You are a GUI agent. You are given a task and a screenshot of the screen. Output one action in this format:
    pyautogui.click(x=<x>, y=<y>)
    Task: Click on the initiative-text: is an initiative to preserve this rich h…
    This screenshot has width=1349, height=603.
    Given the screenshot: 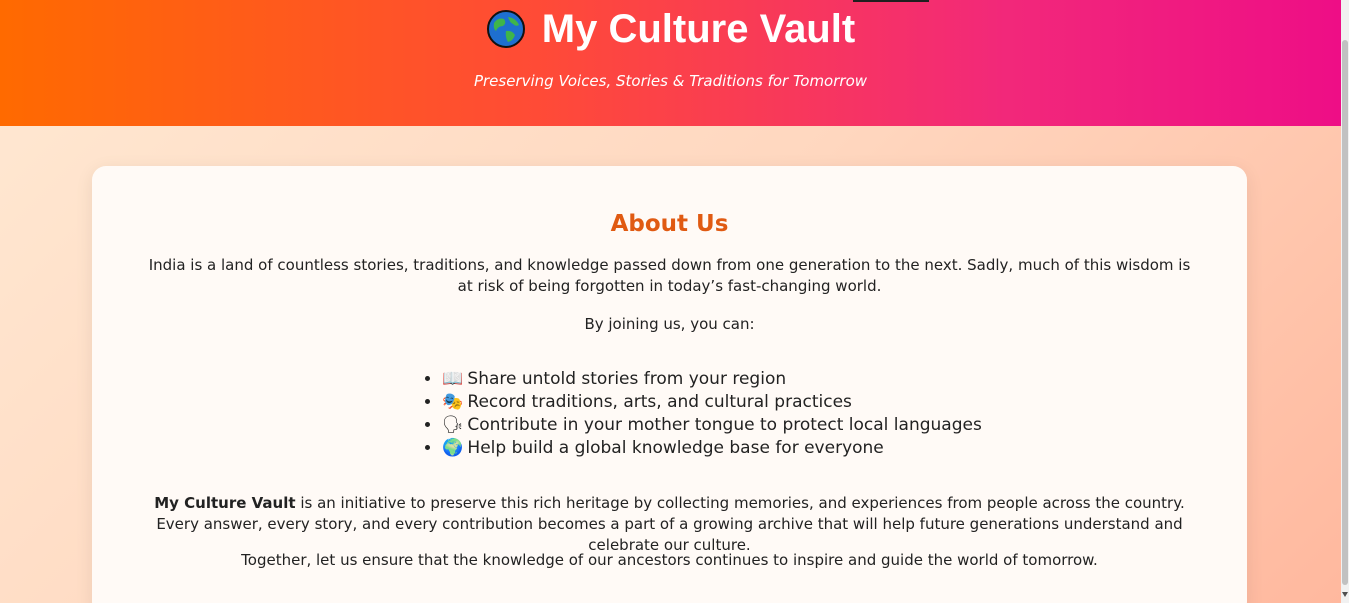 What is the action you would take?
    pyautogui.click(x=670, y=524)
    